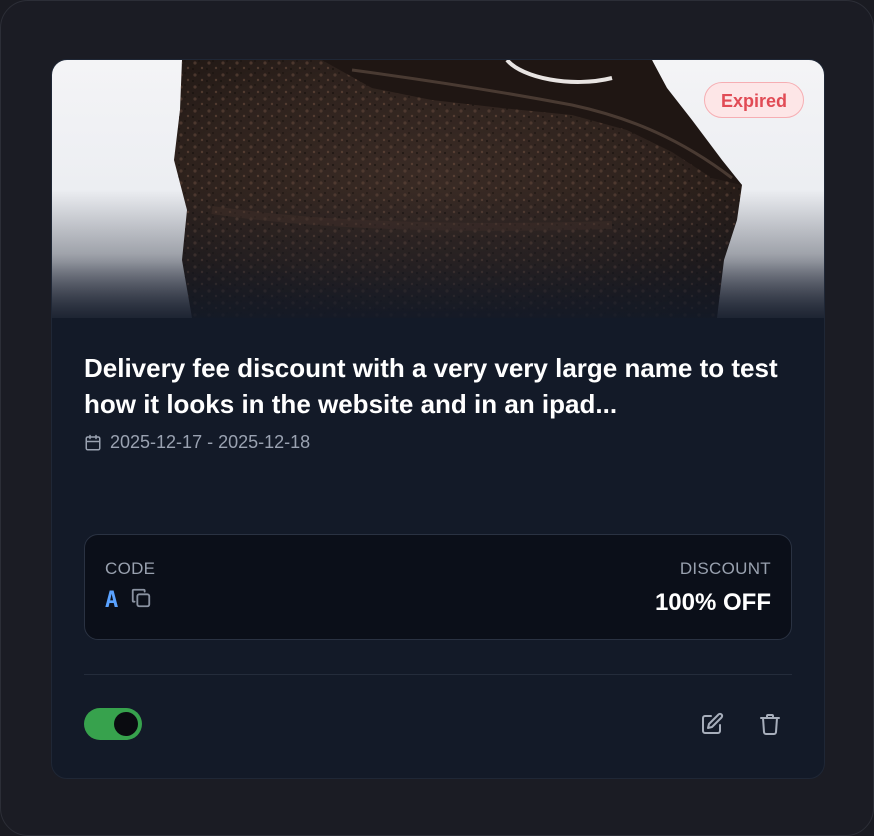 The image size is (874, 836). Describe the element at coordinates (93, 443) in the screenshot. I see `calendar-icon` at that location.